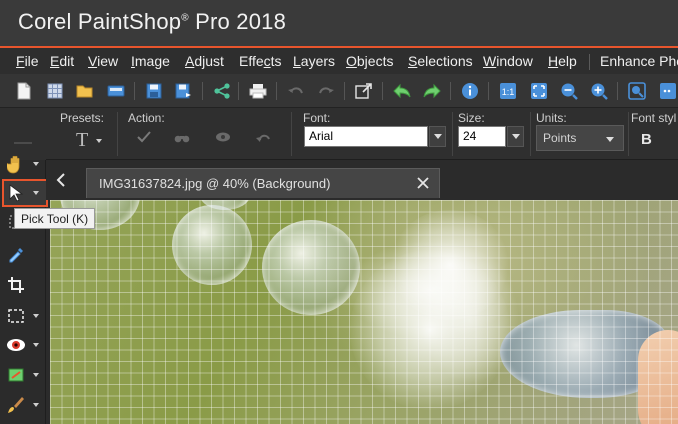 The image size is (678, 424). I want to click on marquee-icon, so click(16, 316).